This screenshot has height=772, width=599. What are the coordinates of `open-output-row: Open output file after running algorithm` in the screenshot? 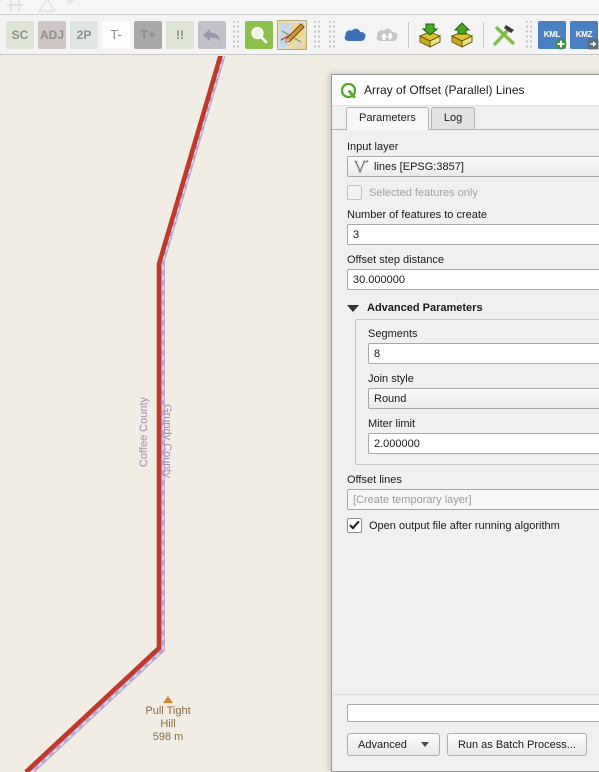 It's located at (473, 525).